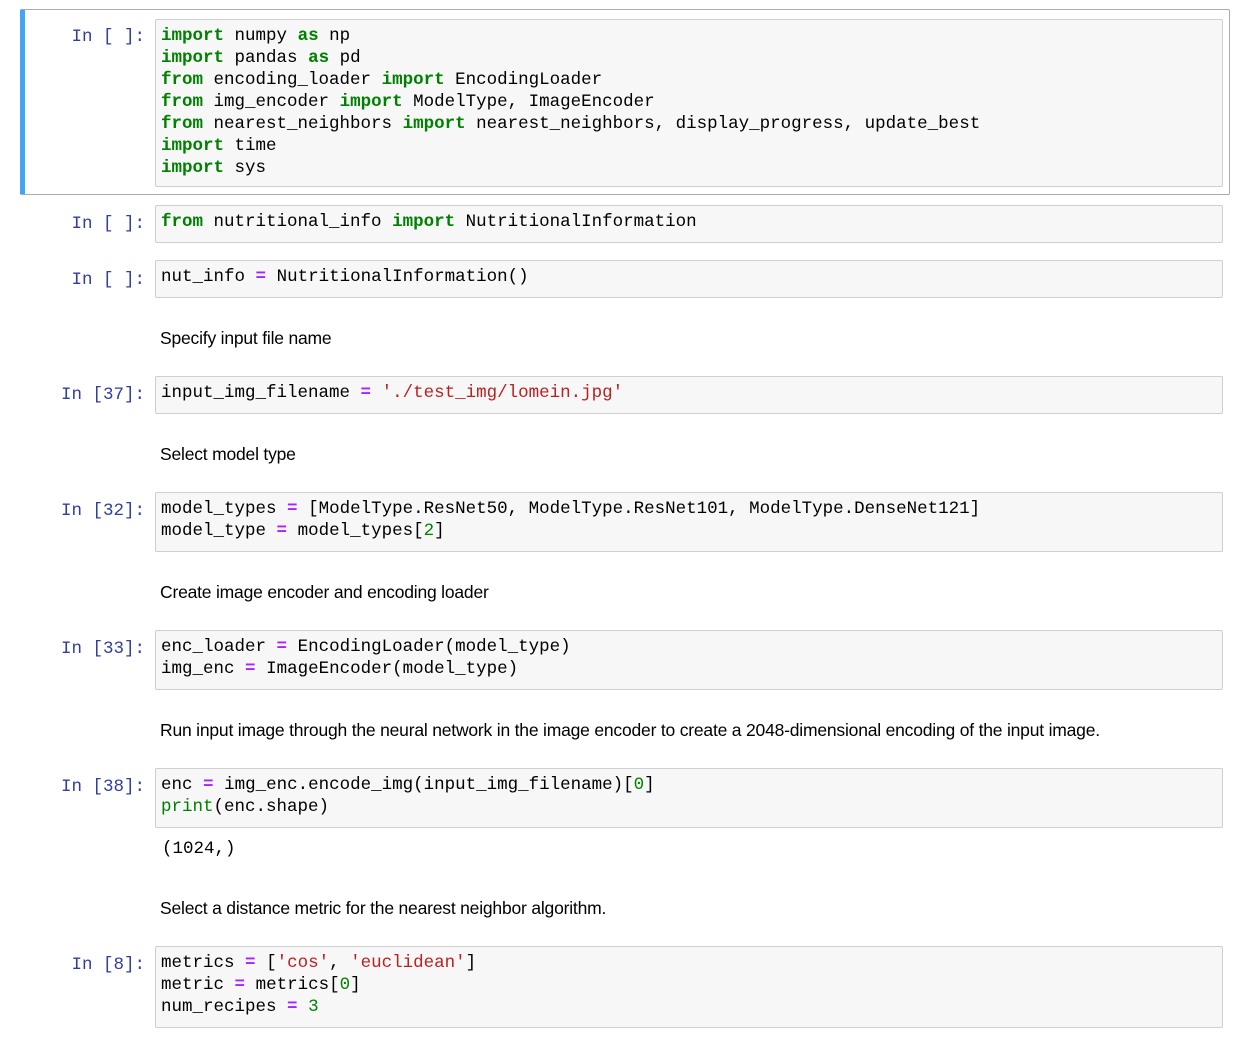 This screenshot has height=1044, width=1248. Describe the element at coordinates (502, 393) in the screenshot. I see `code-string: './test_img/lomein.jpg'` at that location.